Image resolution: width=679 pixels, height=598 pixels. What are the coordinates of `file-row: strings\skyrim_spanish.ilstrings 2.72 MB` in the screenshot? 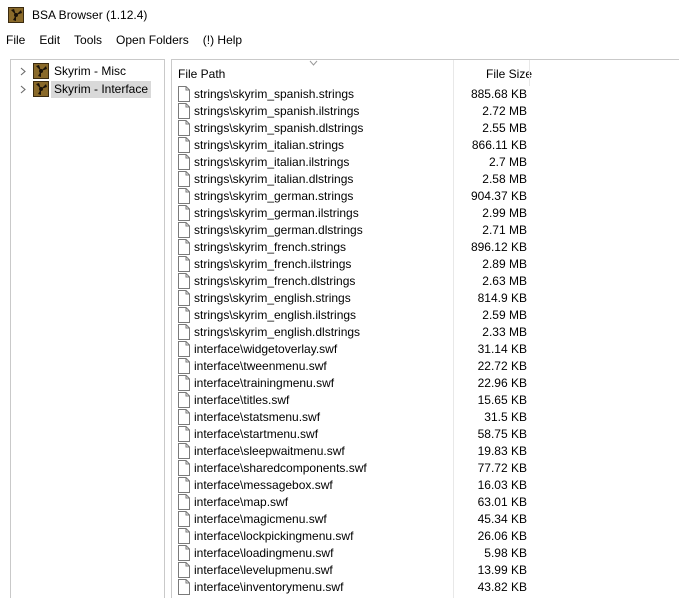 It's located at (425, 111).